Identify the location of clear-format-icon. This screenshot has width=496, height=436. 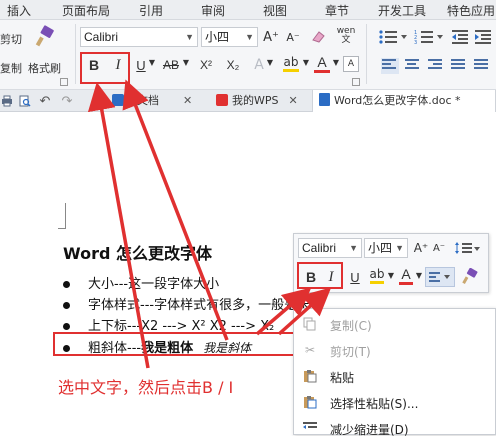
(318, 37).